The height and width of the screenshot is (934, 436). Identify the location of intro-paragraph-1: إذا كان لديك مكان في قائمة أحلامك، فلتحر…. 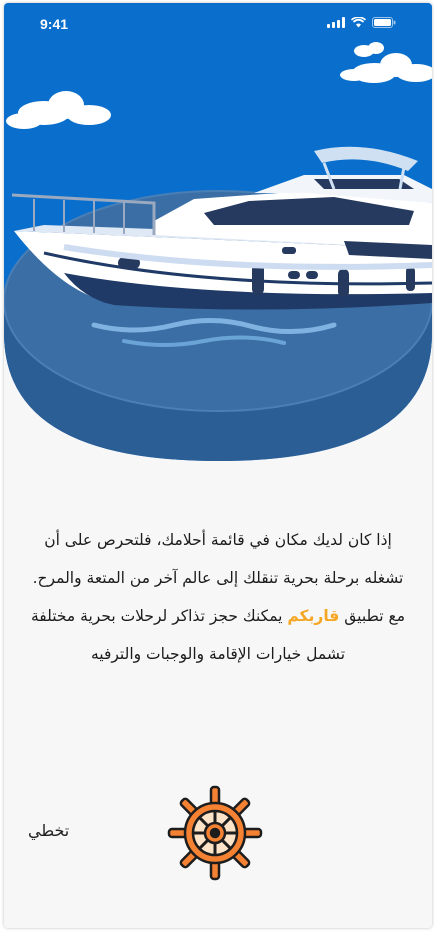
(218, 559).